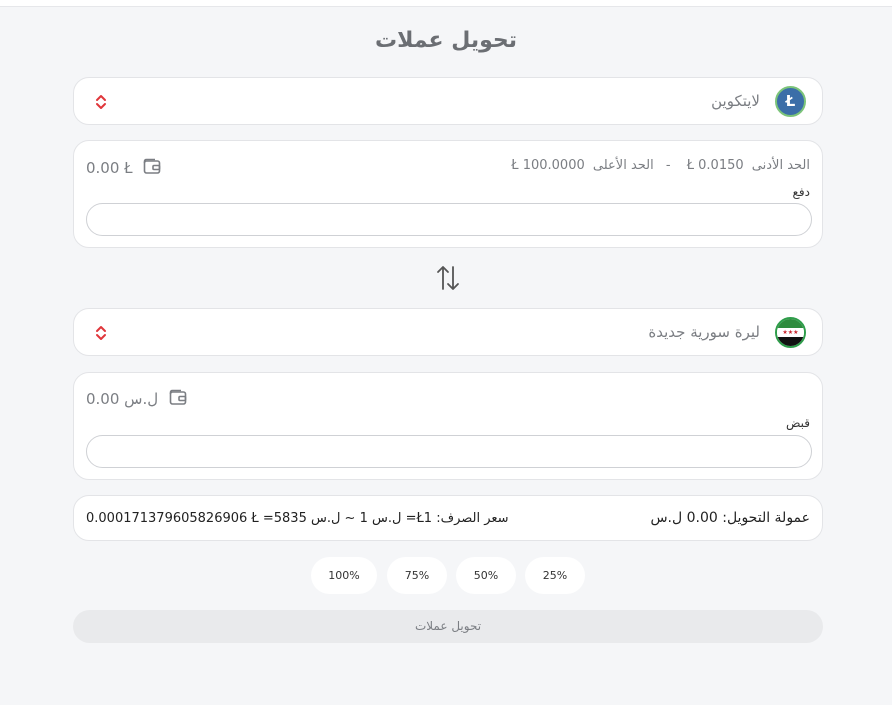 Image resolution: width=892 pixels, height=705 pixels. What do you see at coordinates (801, 192) in the screenshot?
I see `pay-field-label: دفع` at bounding box center [801, 192].